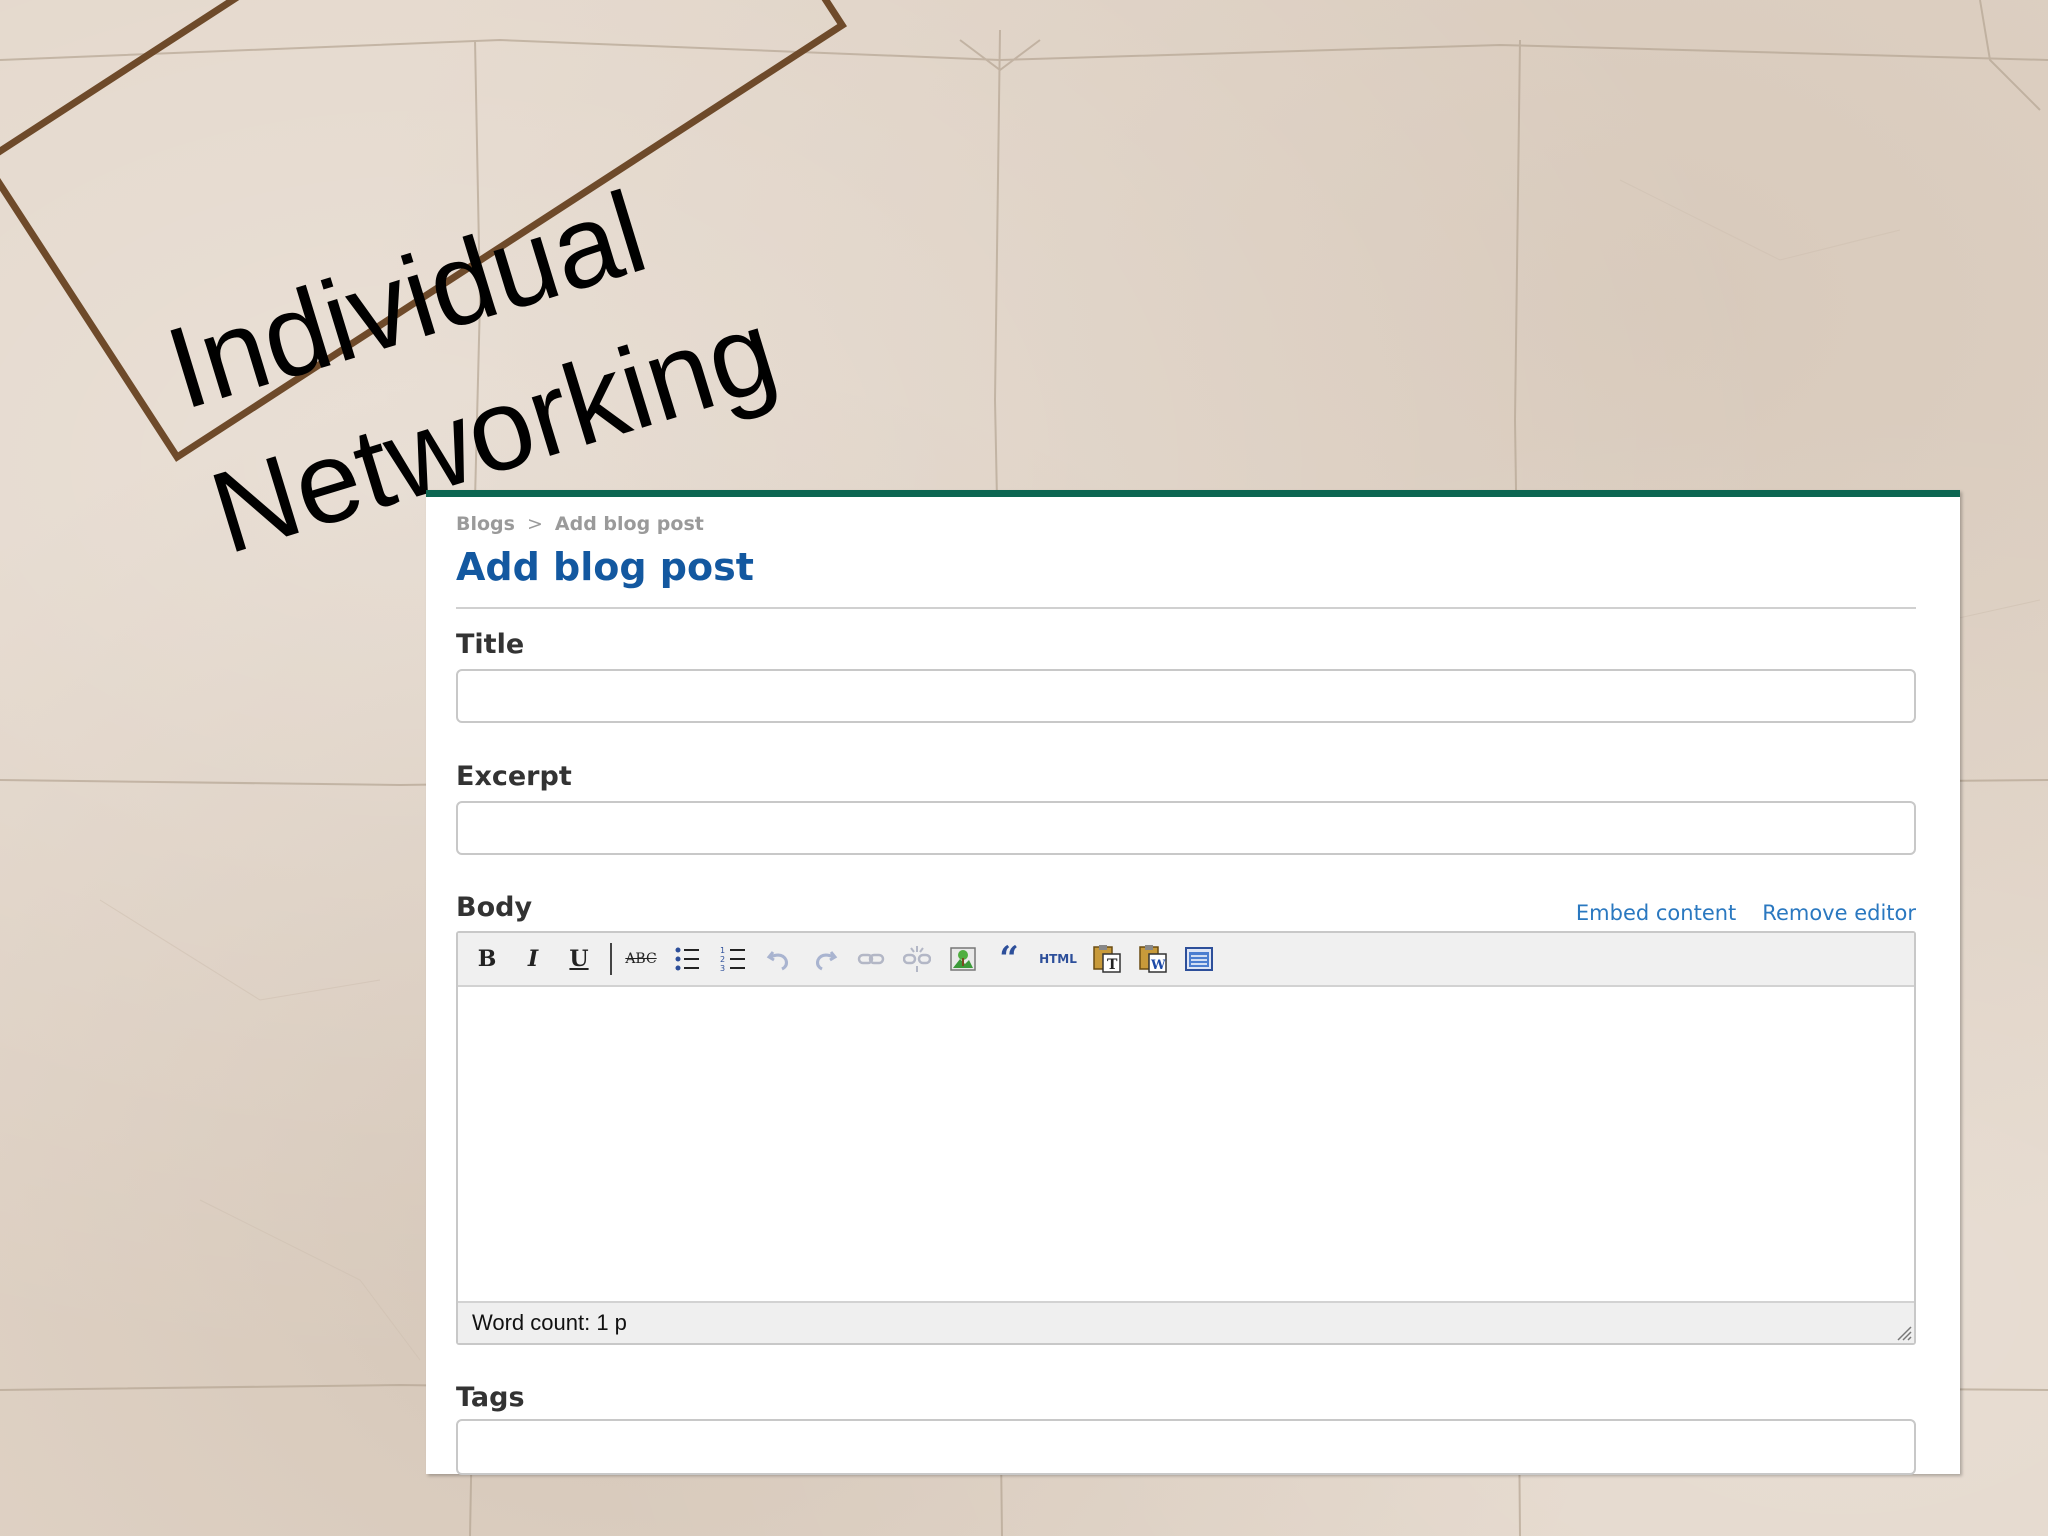  What do you see at coordinates (1199, 959) in the screenshot?
I see `fullscreen-icon` at bounding box center [1199, 959].